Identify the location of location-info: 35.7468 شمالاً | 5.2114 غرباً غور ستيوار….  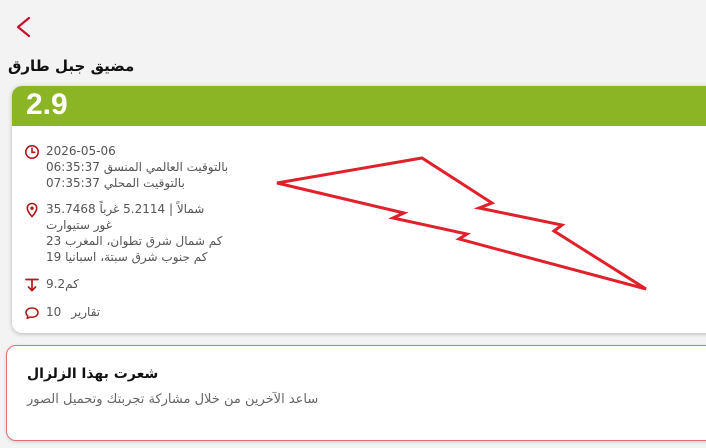
(123, 233).